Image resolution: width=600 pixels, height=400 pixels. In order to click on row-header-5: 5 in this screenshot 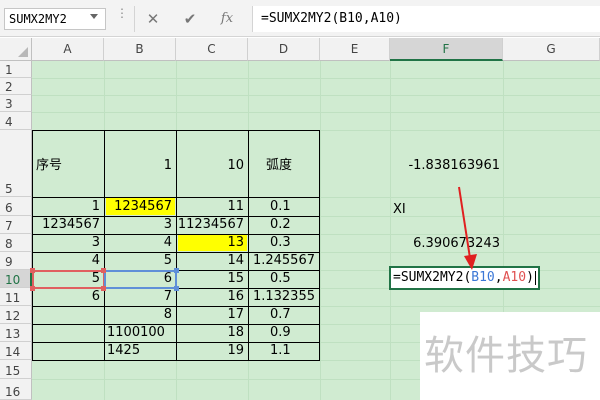, I will do `click(16, 163)`.